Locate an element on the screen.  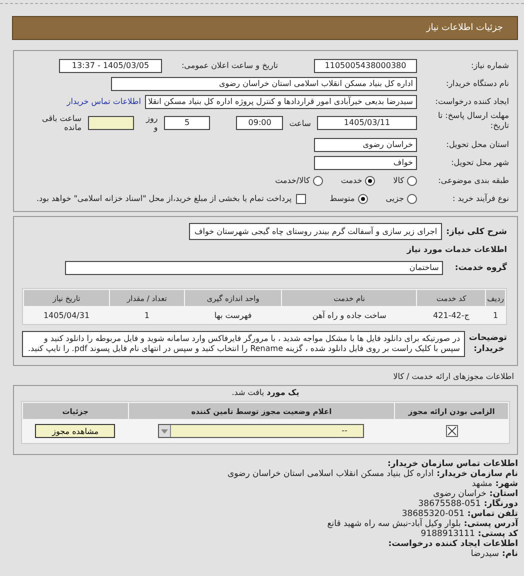
days-label: روز و is located at coordinates (151, 123).